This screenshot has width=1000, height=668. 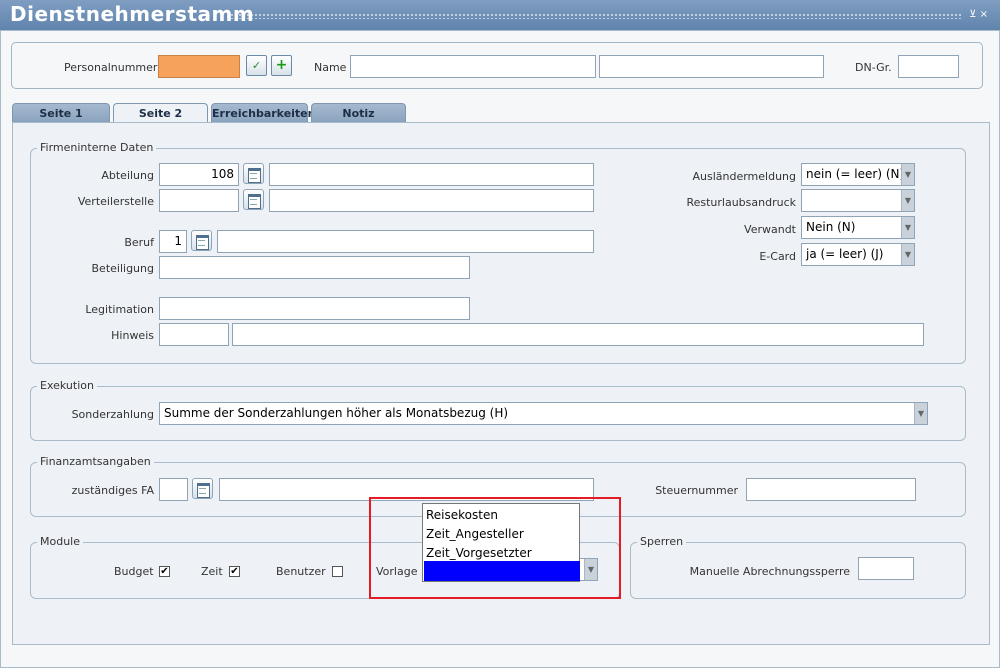 What do you see at coordinates (115, 201) in the screenshot?
I see `verteilerstelle-label: Verteilerstelle` at bounding box center [115, 201].